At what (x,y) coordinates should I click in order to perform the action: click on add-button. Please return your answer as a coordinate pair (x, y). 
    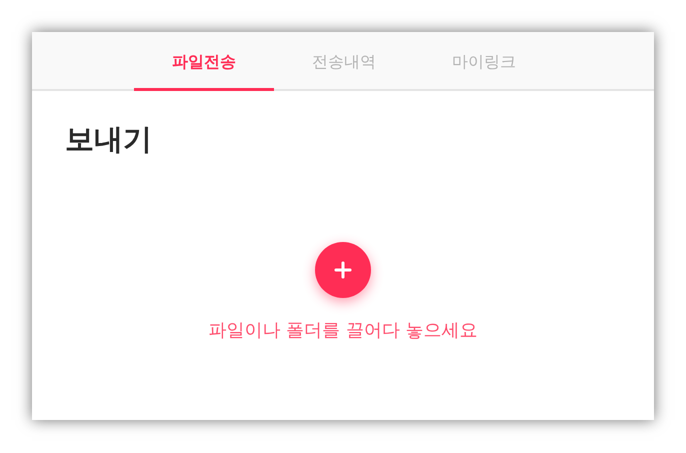
    Looking at the image, I should click on (343, 270).